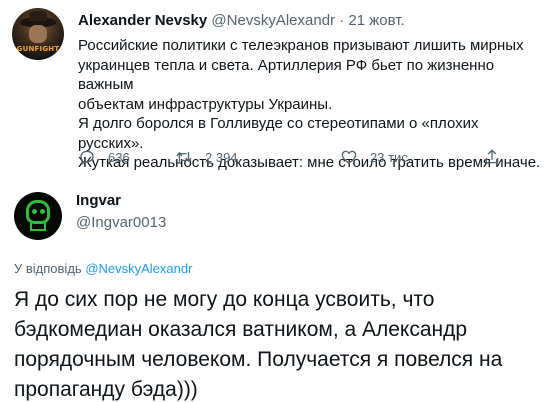 Image resolution: width=560 pixels, height=402 pixels. I want to click on retweet-count: 2 394, so click(221, 157).